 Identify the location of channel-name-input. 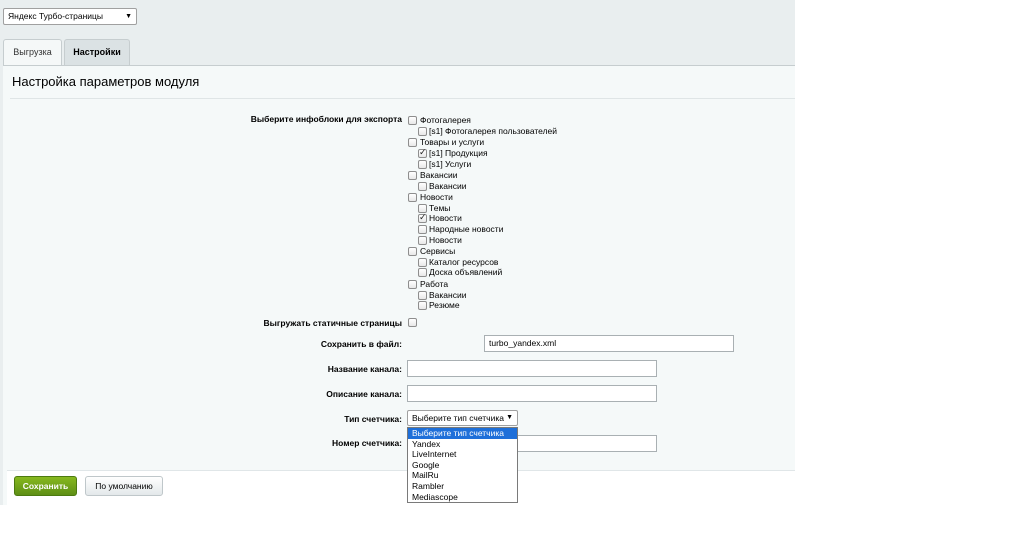
(532, 368).